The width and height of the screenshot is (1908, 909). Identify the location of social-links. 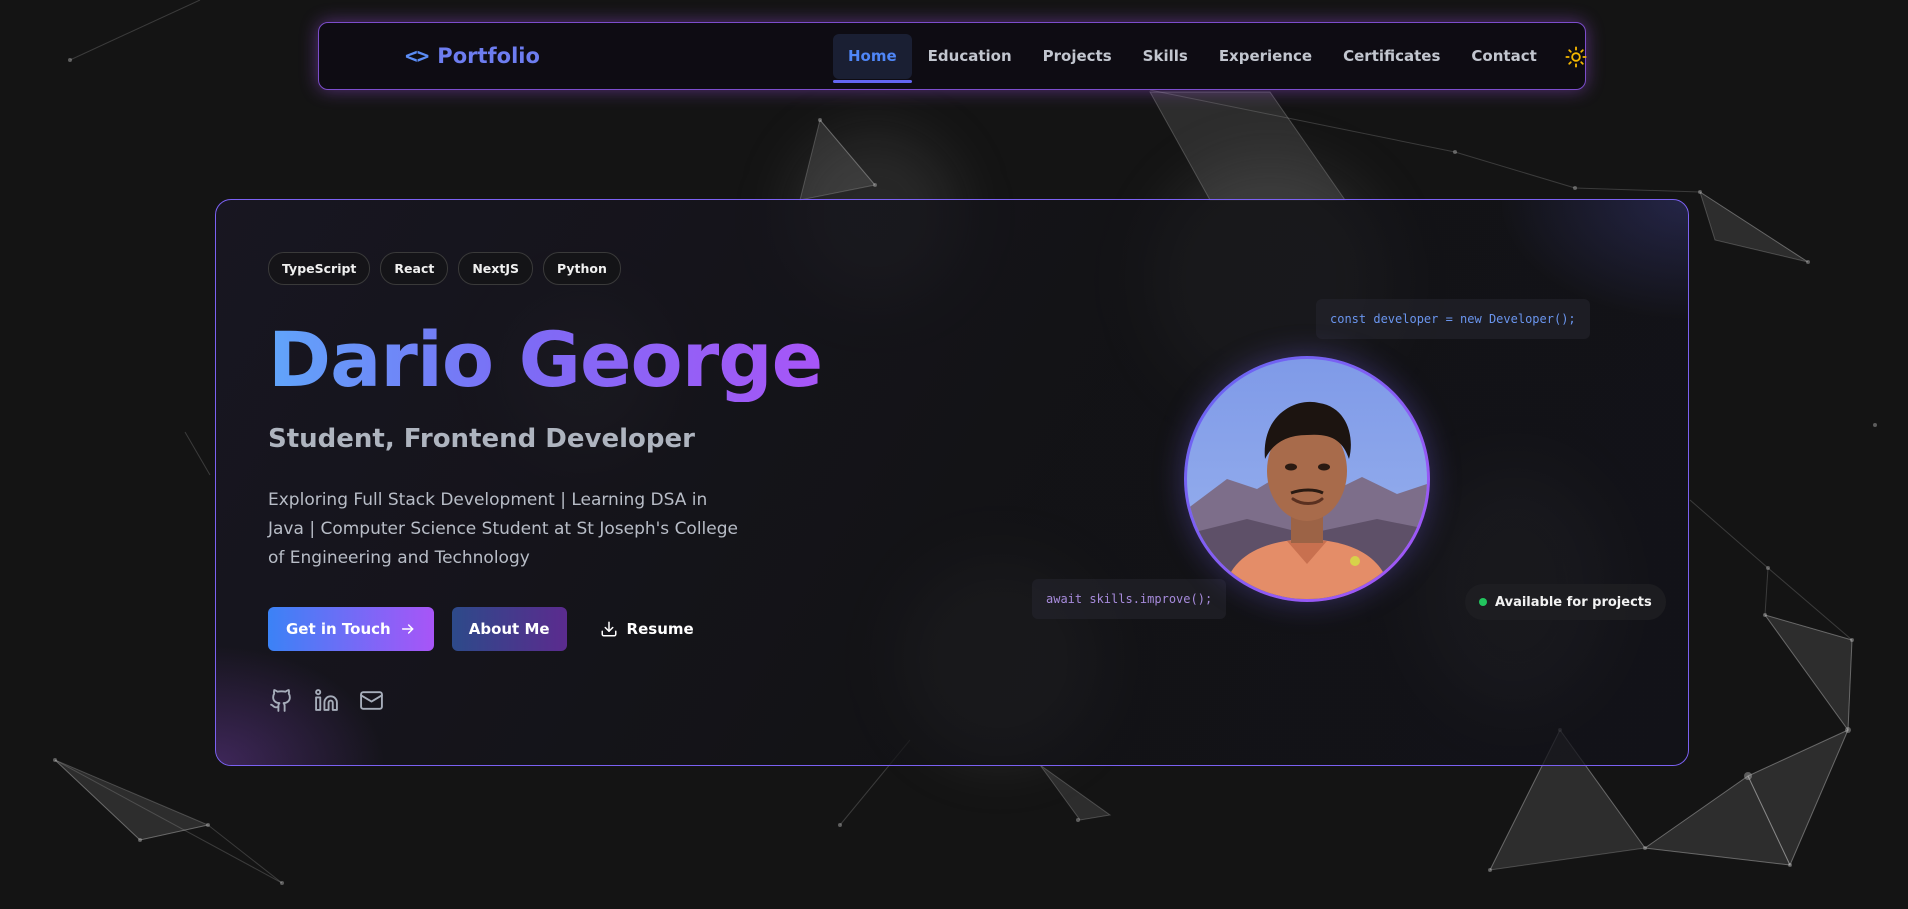
(326, 700).